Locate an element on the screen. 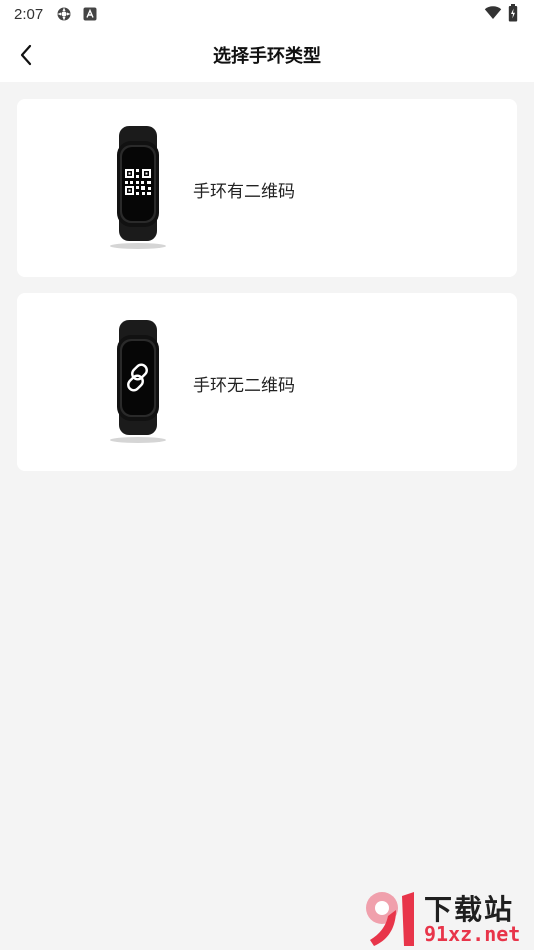 The image size is (534, 950). app-notification-icon is located at coordinates (90, 14).